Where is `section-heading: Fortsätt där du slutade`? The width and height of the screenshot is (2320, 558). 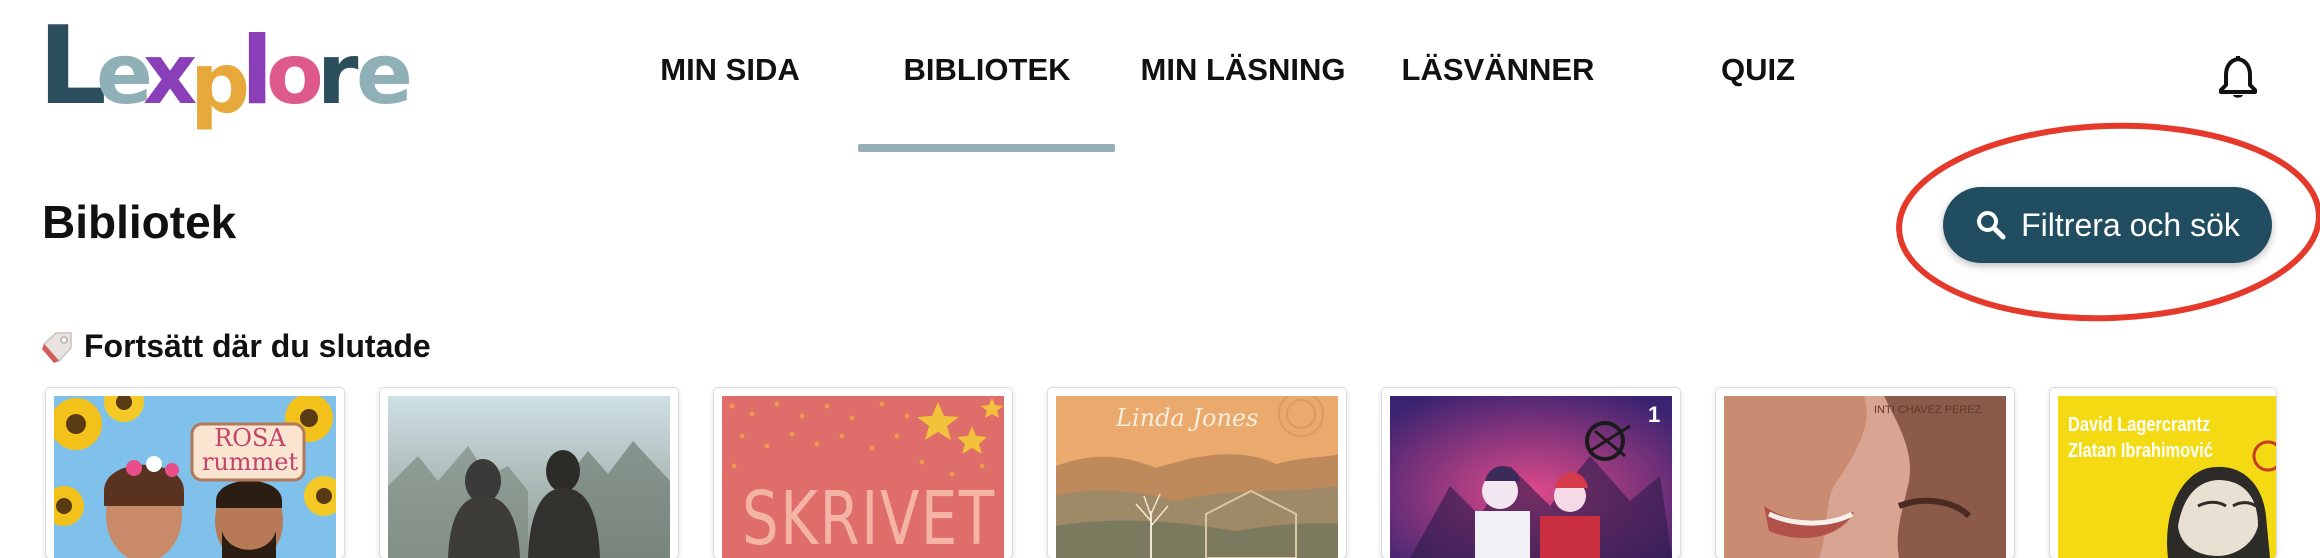
section-heading: Fortsätt där du slutade is located at coordinates (235, 346).